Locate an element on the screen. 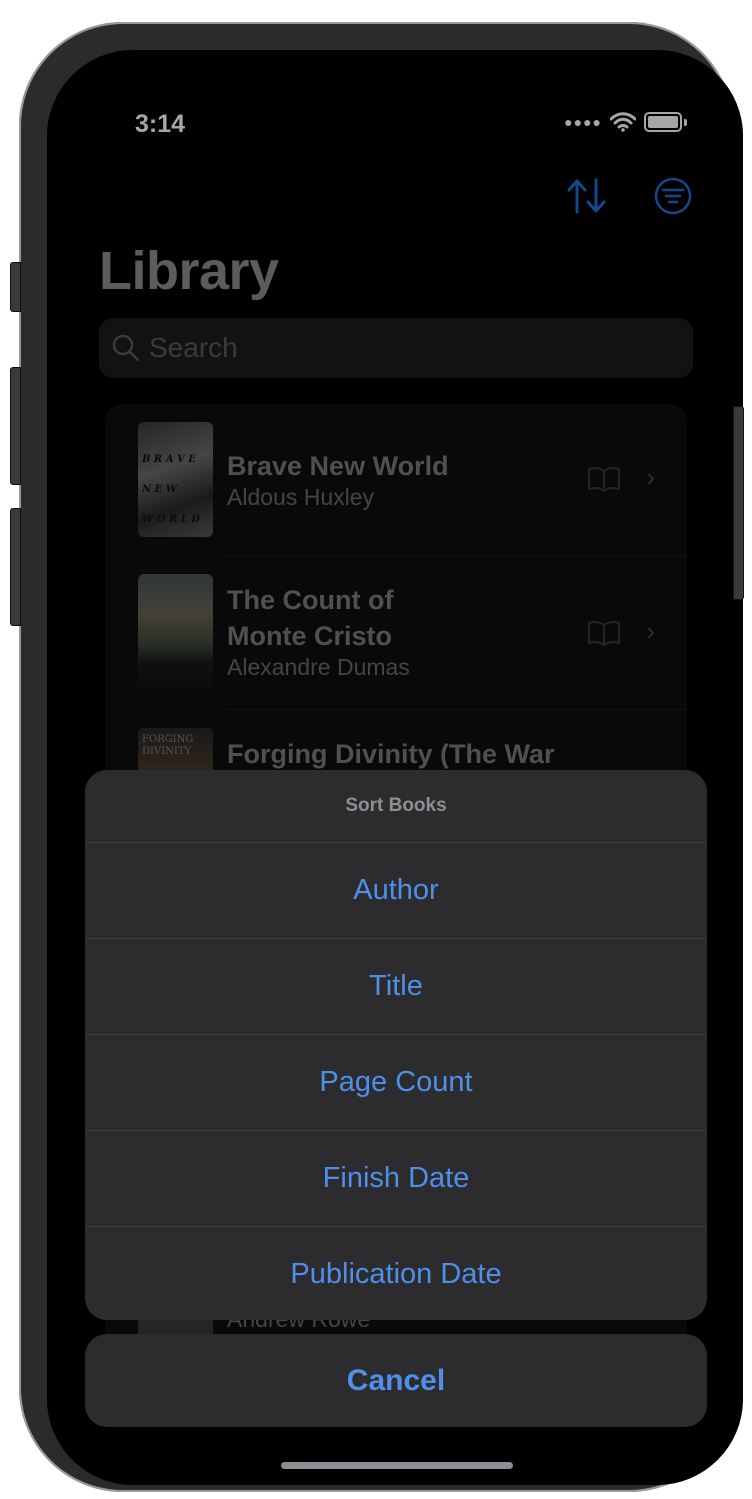  action-sheet-title: Sort Books is located at coordinates (396, 806).